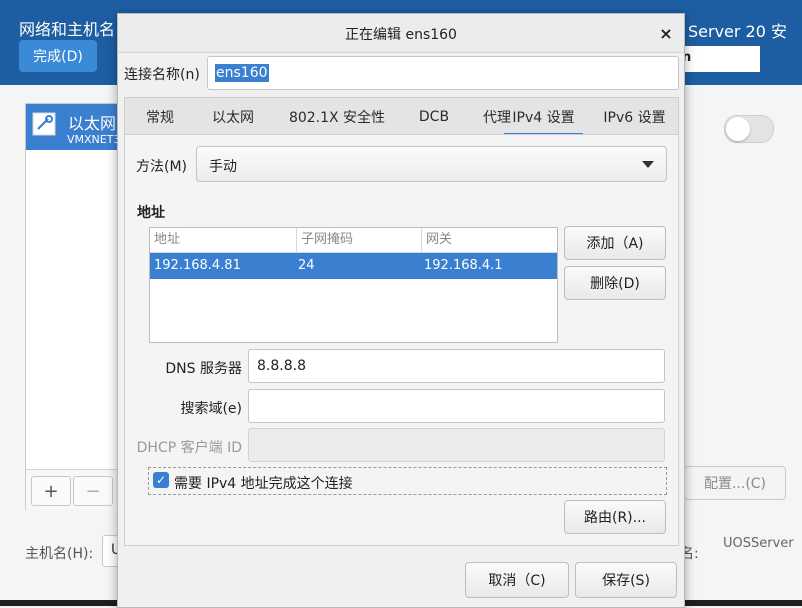 Image resolution: width=802 pixels, height=608 pixels. I want to click on chevron-down-icon, so click(648, 164).